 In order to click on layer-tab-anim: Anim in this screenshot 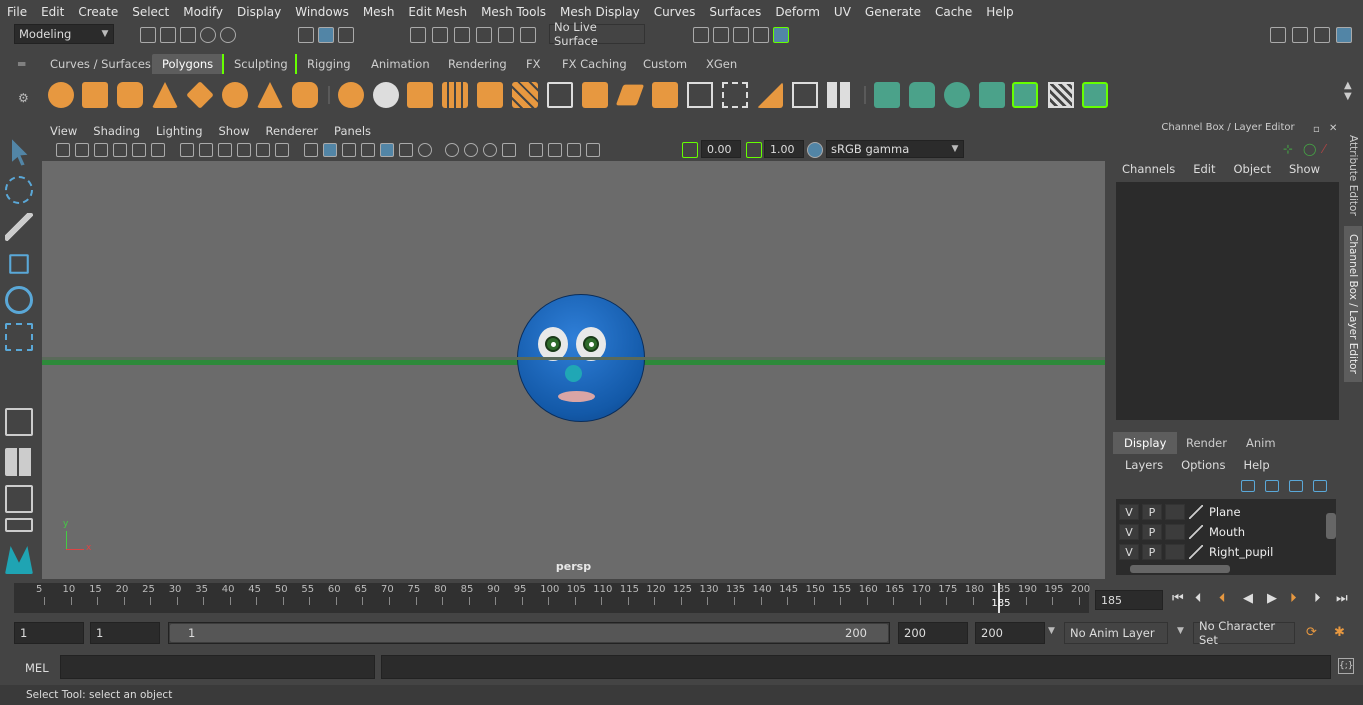, I will do `click(1261, 443)`.